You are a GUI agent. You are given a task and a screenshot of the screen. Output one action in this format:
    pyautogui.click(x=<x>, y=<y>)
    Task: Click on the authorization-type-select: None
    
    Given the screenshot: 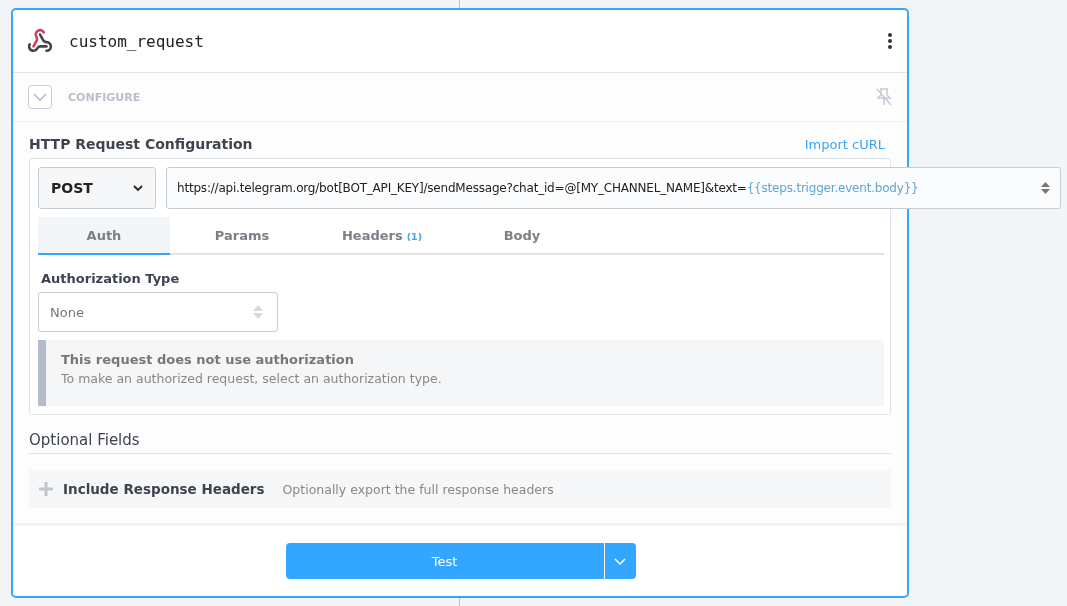 What is the action you would take?
    pyautogui.click(x=158, y=312)
    